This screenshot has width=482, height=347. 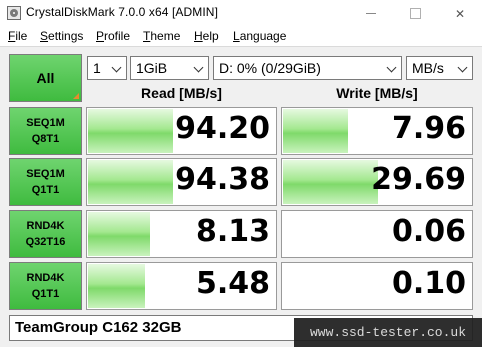 What do you see at coordinates (377, 234) in the screenshot?
I see `write-result: 0.06` at bounding box center [377, 234].